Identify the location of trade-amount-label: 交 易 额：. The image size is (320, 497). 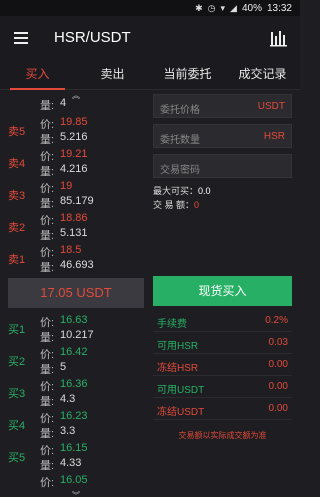
(174, 205).